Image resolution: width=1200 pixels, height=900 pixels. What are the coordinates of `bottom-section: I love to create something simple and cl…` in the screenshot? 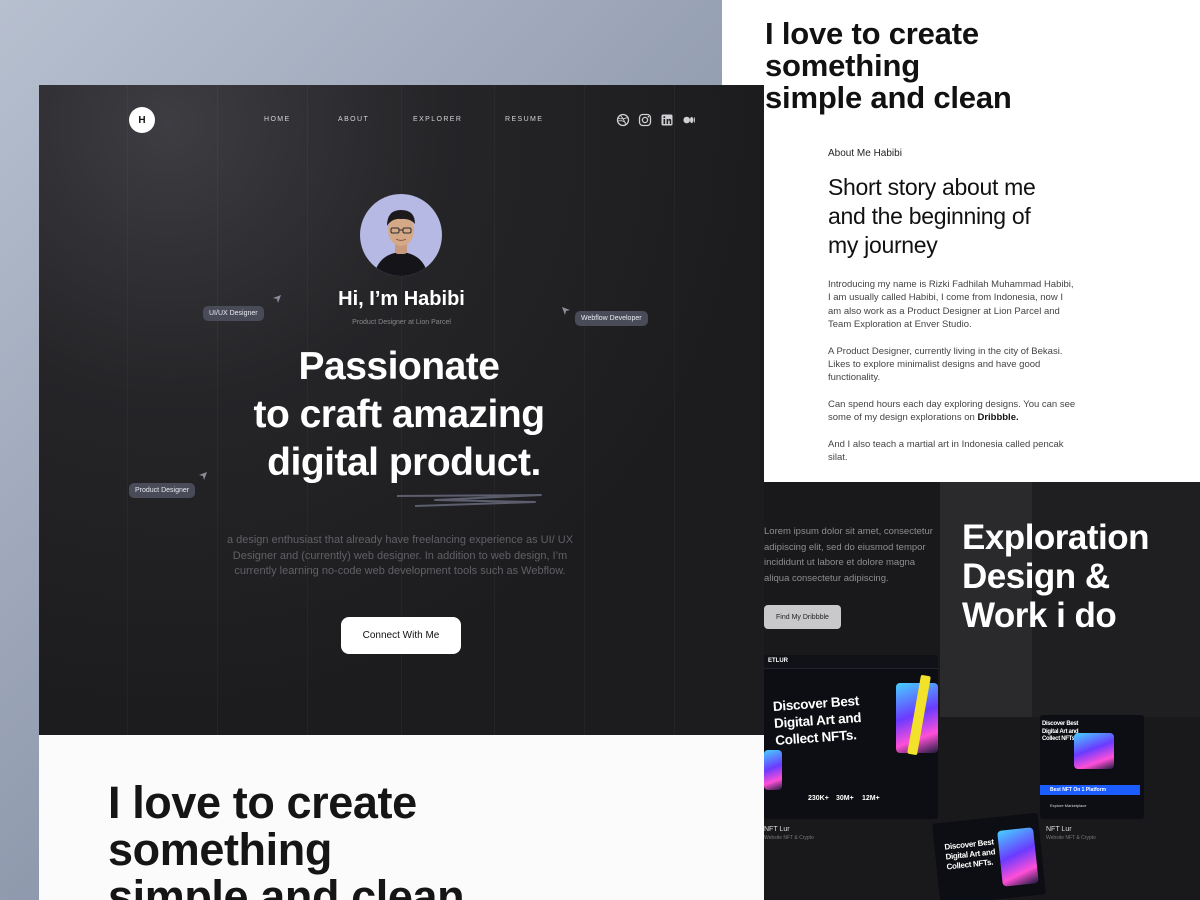 It's located at (401, 817).